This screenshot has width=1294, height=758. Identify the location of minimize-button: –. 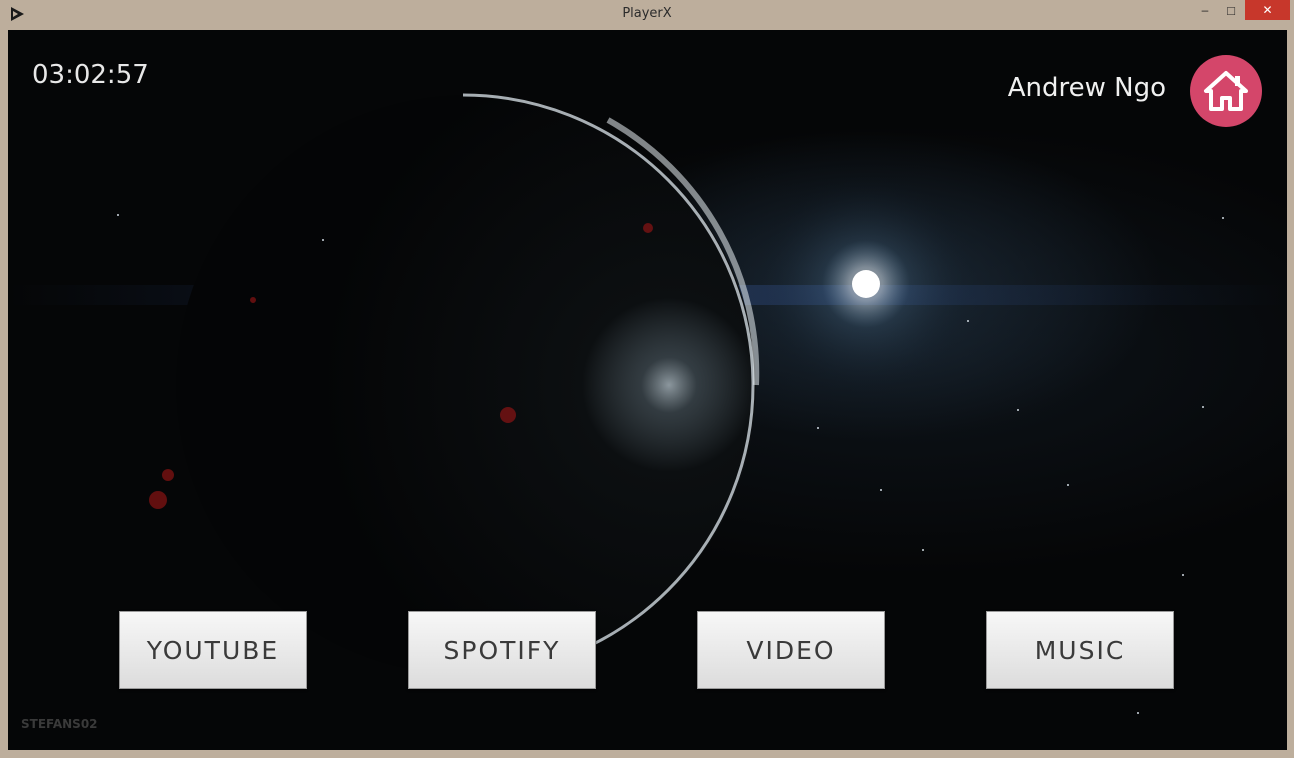
(1205, 10).